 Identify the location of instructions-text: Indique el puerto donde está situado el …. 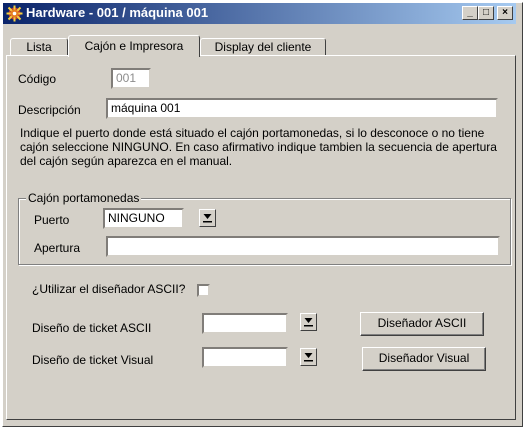
(258, 147).